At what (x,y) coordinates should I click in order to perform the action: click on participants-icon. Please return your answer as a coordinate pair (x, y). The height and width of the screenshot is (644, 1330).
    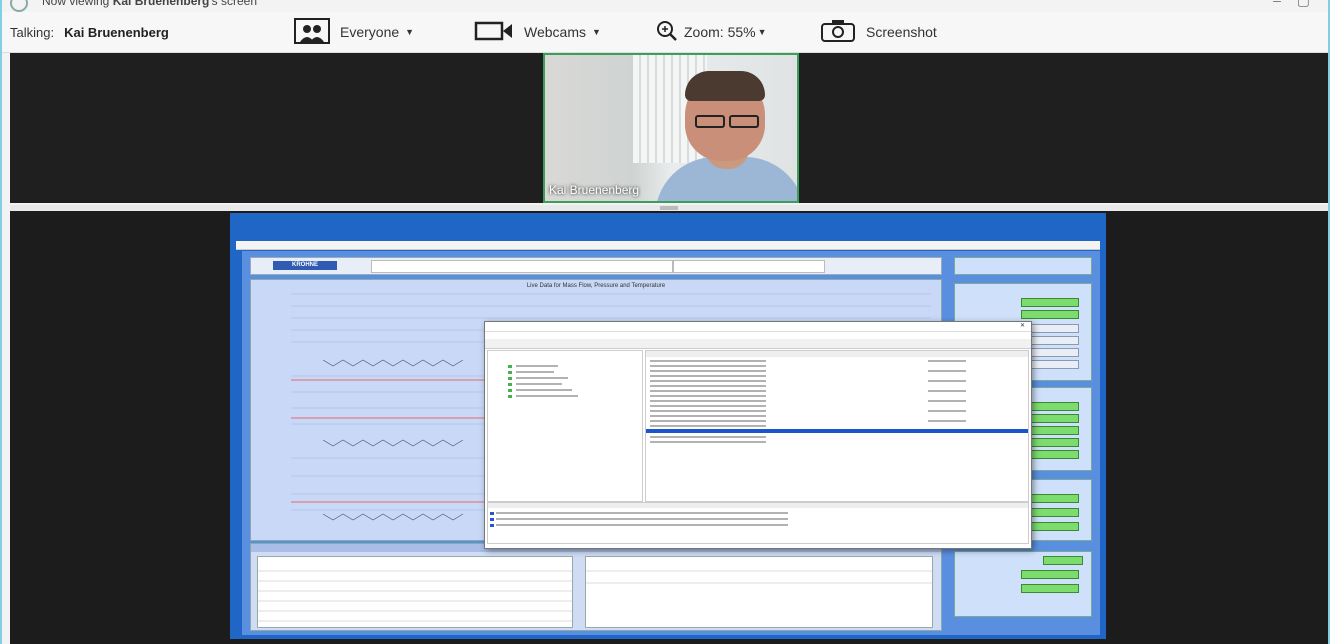
    Looking at the image, I should click on (312, 32).